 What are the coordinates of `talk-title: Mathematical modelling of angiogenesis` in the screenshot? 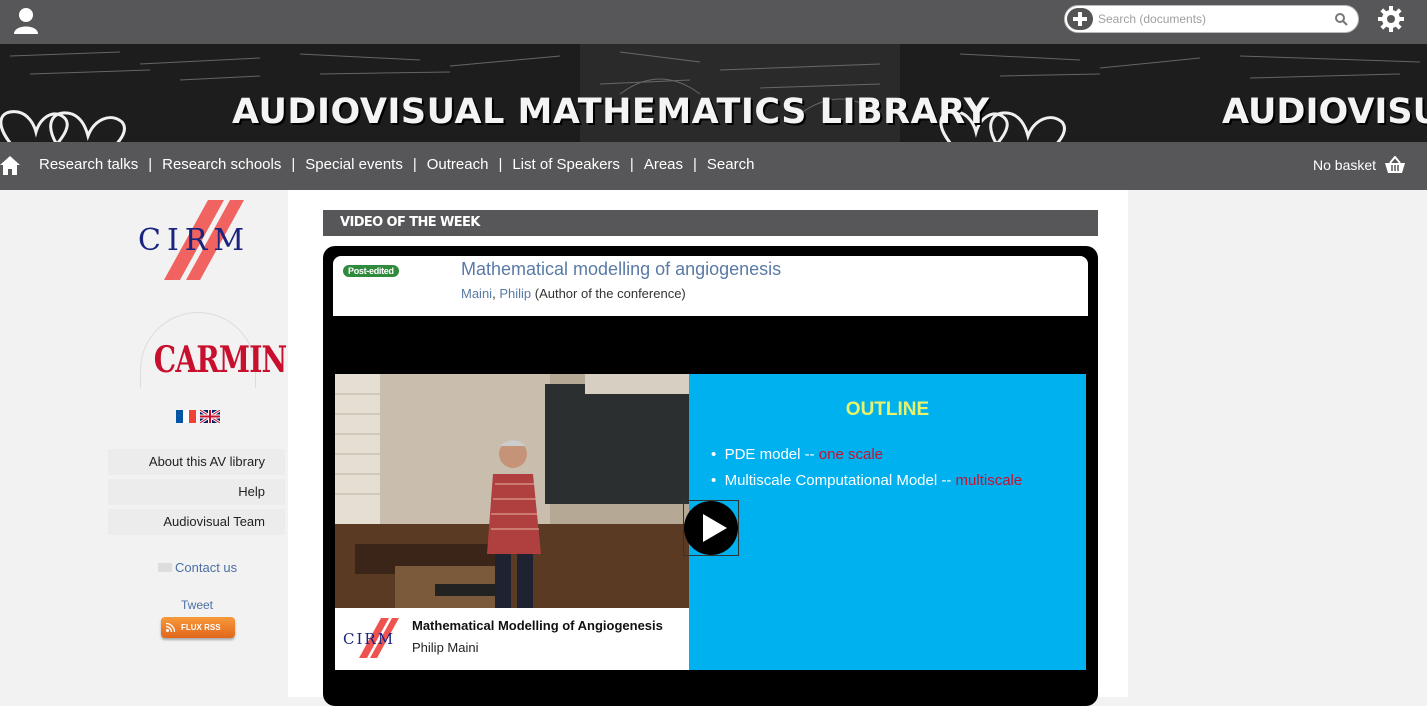 It's located at (621, 269).